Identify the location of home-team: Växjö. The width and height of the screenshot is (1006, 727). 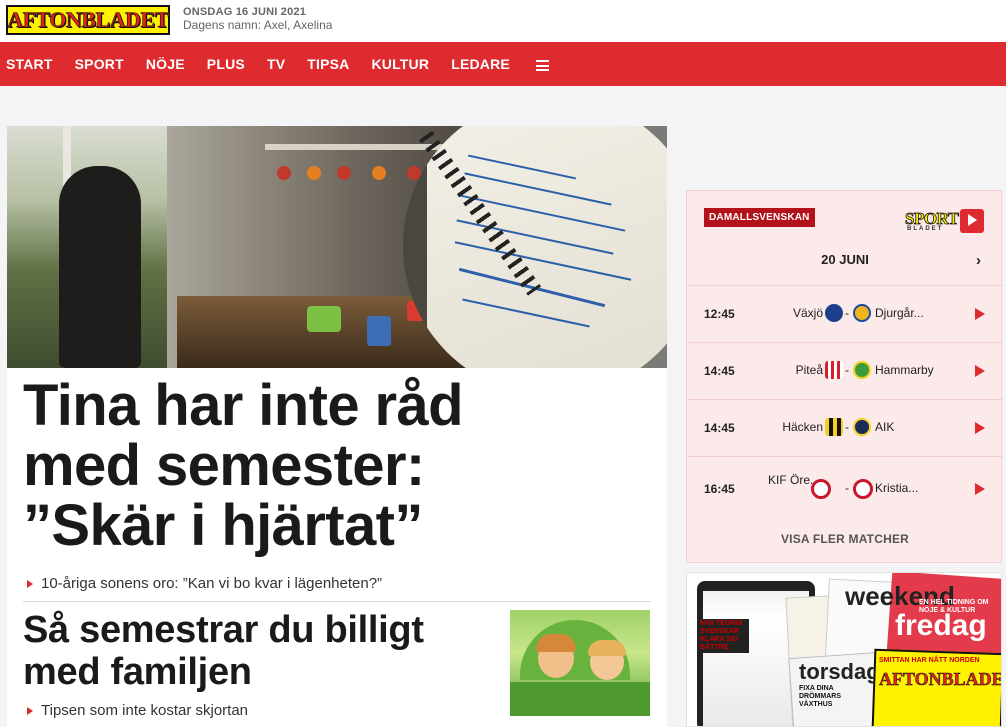
(807, 313).